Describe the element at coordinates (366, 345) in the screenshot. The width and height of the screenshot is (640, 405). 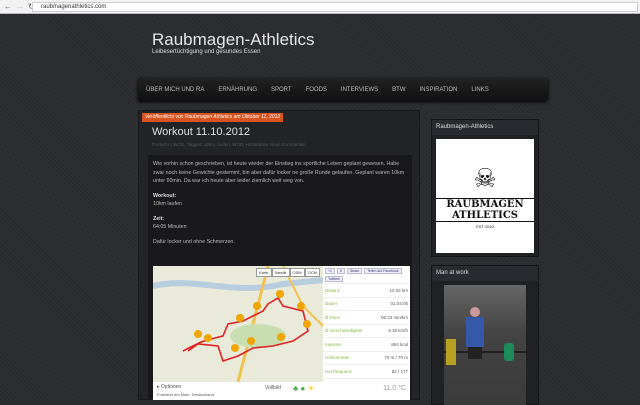
I see `stat-row: Kalorien 864 kcal` at that location.